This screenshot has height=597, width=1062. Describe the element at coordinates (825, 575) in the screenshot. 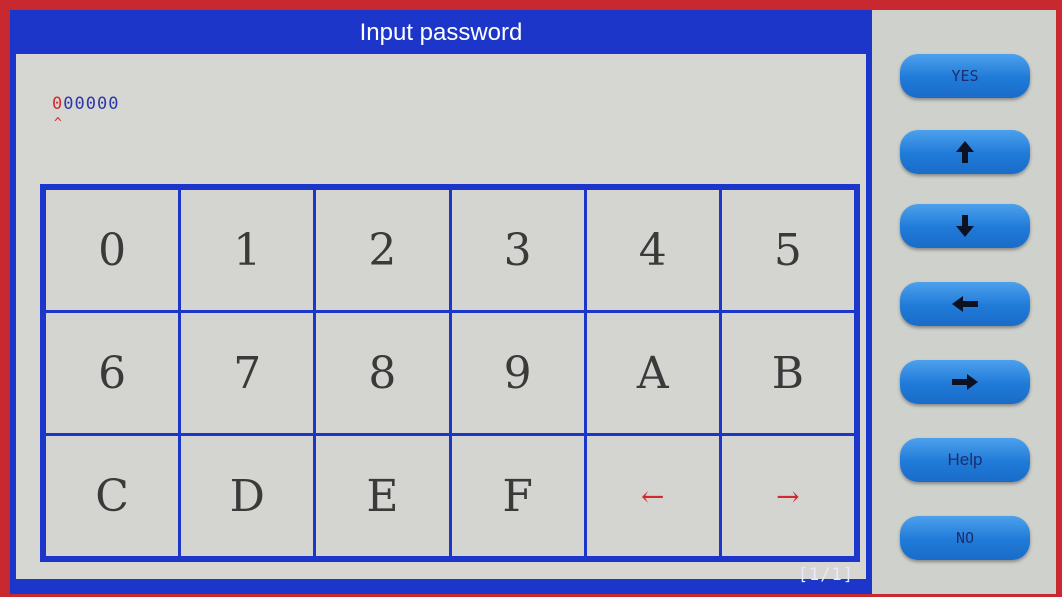

I see `page-indicator: [1/1]` at that location.